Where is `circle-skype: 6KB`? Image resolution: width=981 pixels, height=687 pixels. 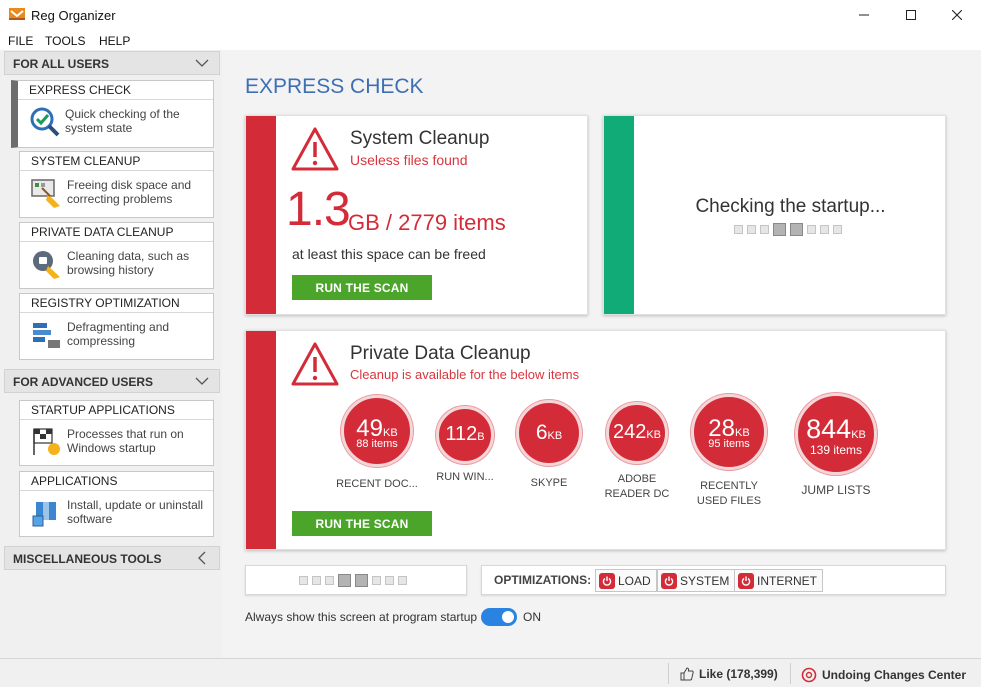 circle-skype: 6KB is located at coordinates (549, 433).